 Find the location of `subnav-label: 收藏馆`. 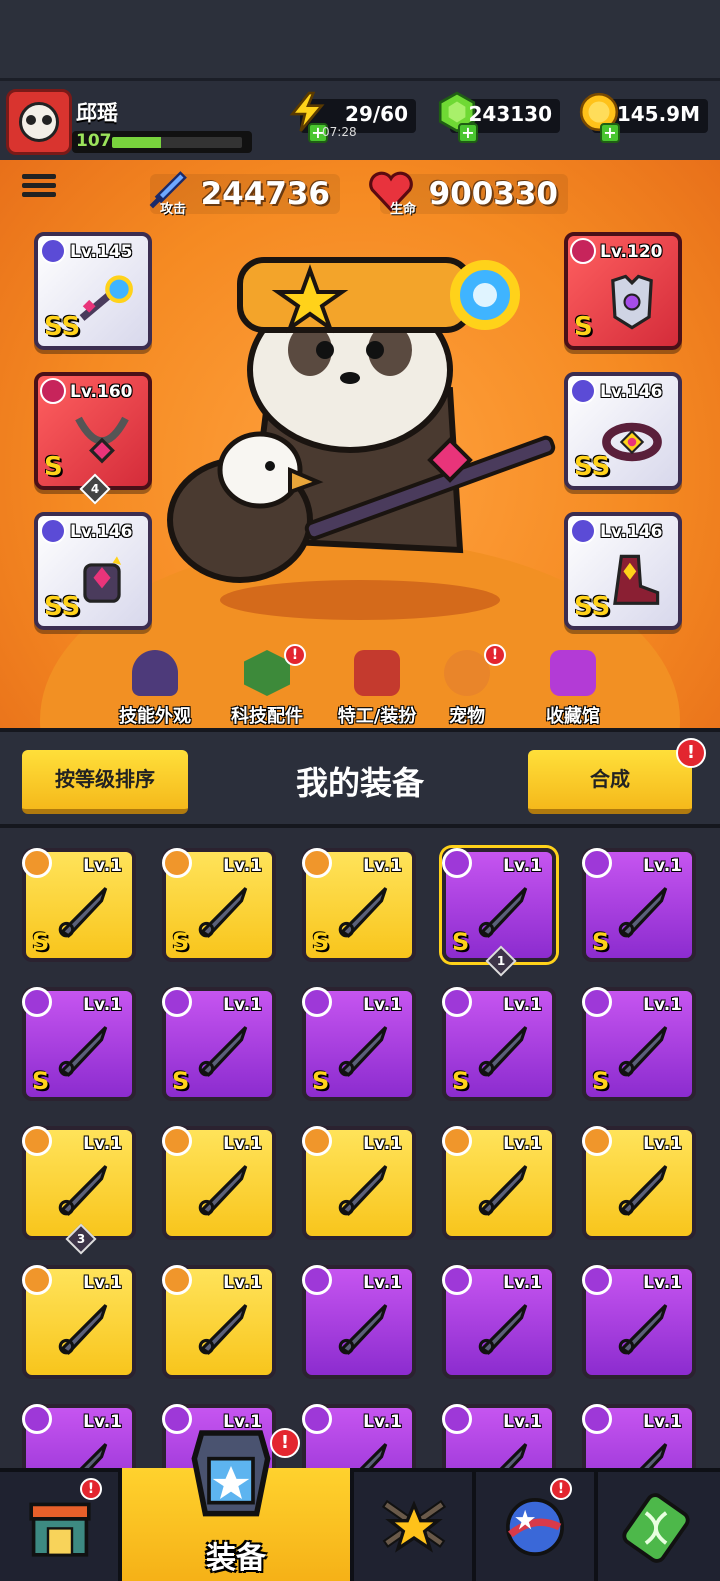

subnav-label: 收藏馆 is located at coordinates (573, 716).